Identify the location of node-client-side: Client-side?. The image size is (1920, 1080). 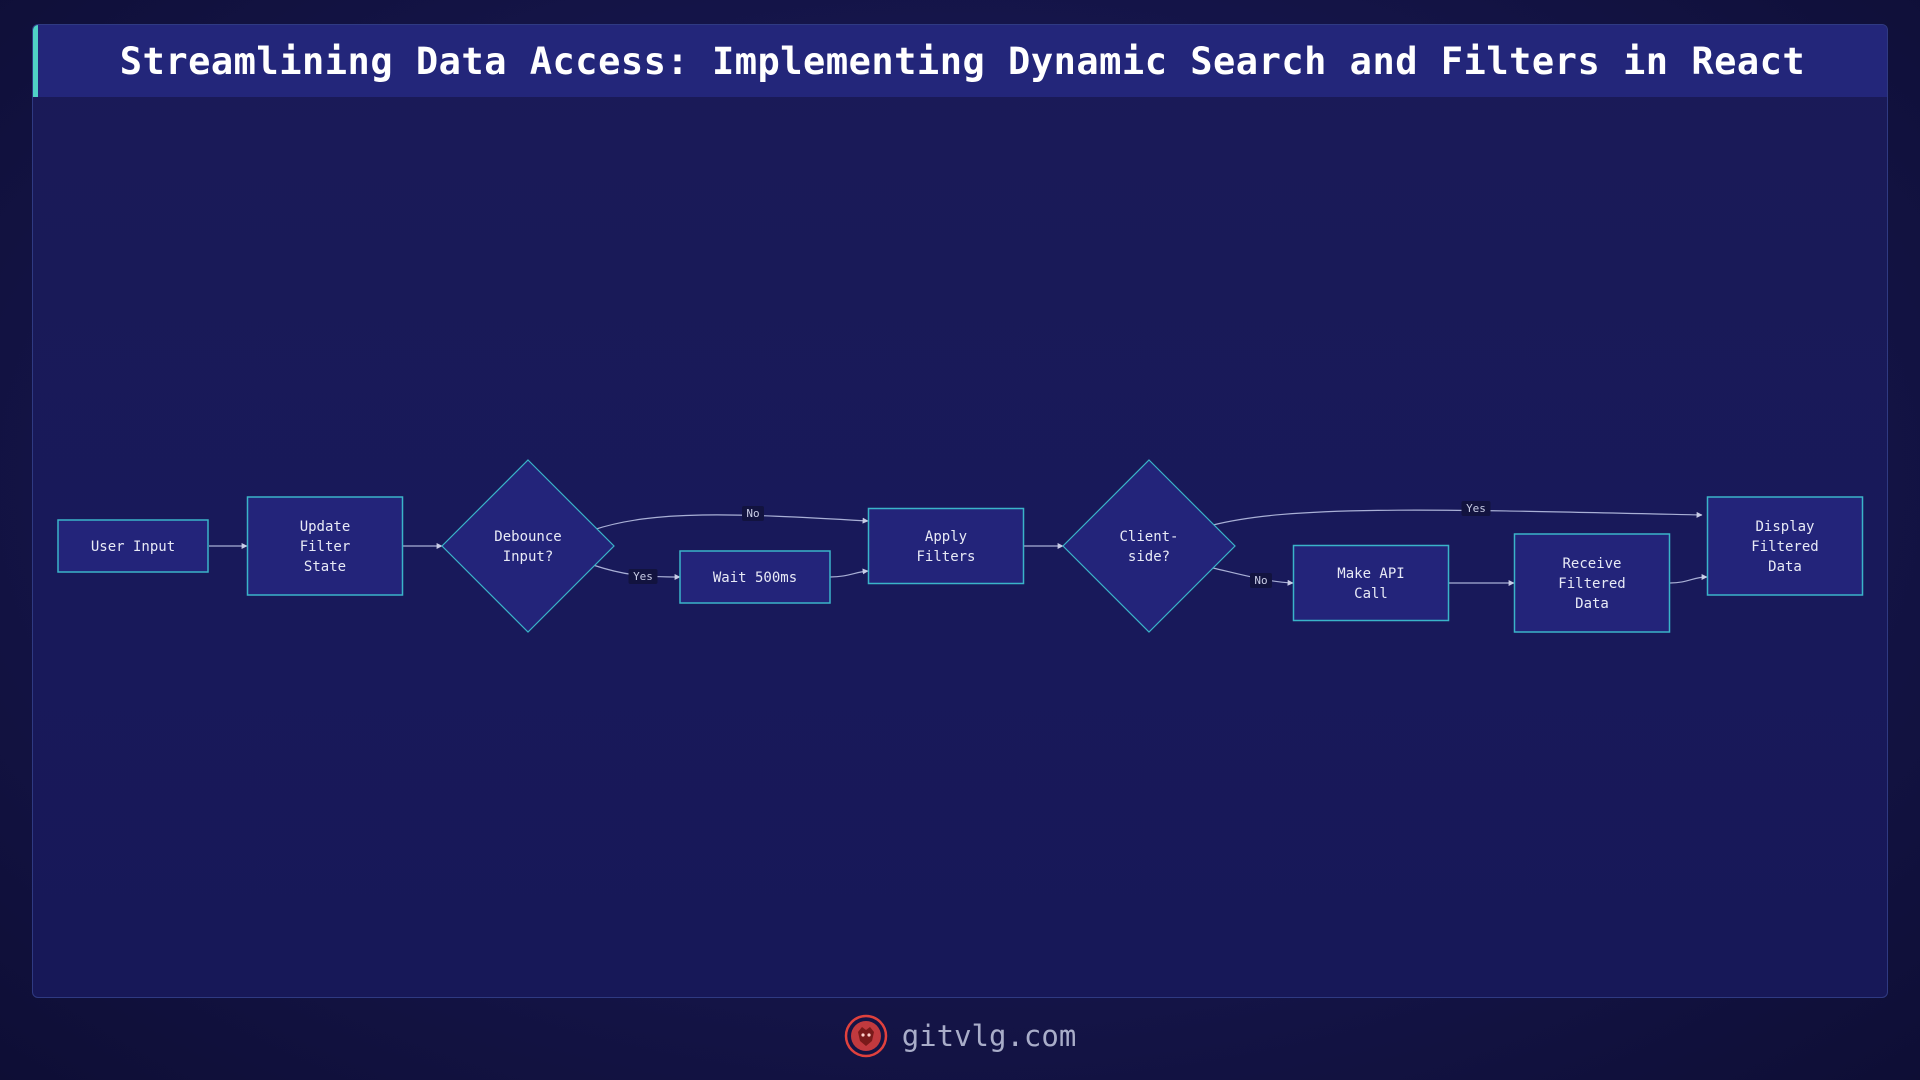
(1149, 546).